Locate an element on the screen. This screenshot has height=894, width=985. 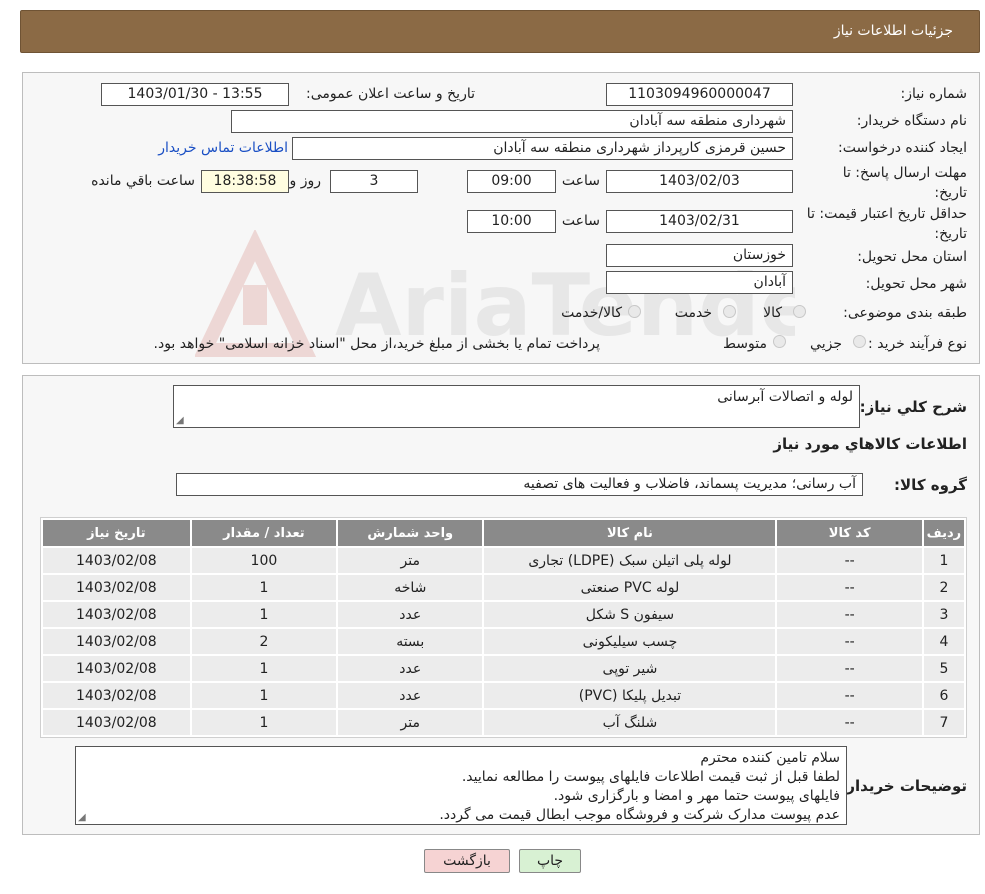
city-label: شهر محل تحویل: is located at coordinates (916, 284).